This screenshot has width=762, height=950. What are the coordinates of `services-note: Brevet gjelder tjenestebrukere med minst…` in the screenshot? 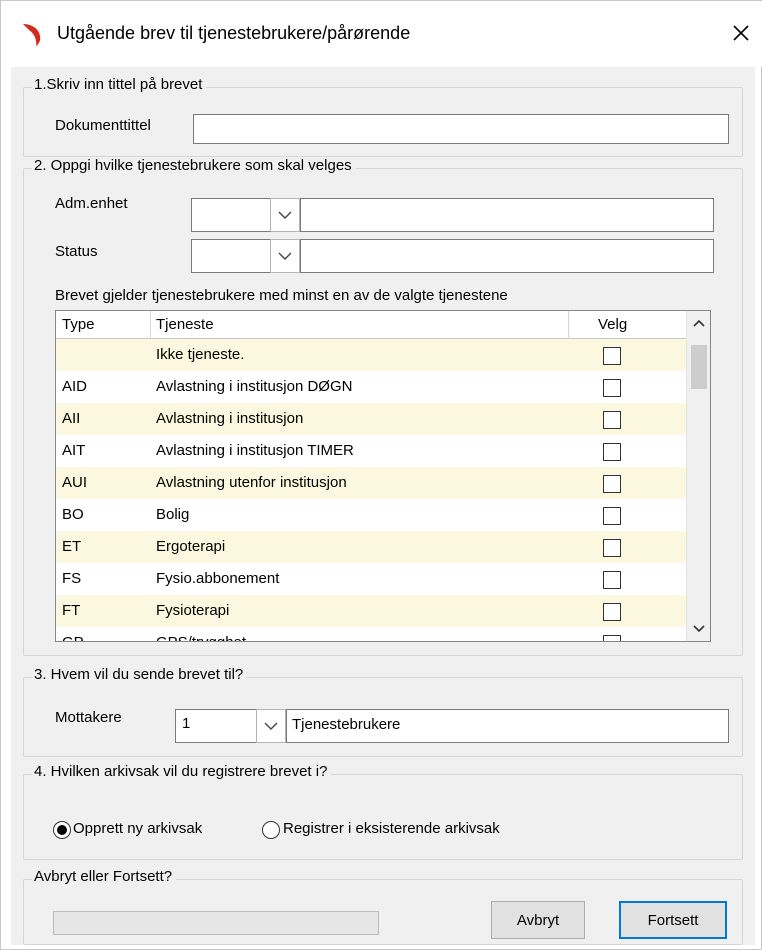 It's located at (281, 295).